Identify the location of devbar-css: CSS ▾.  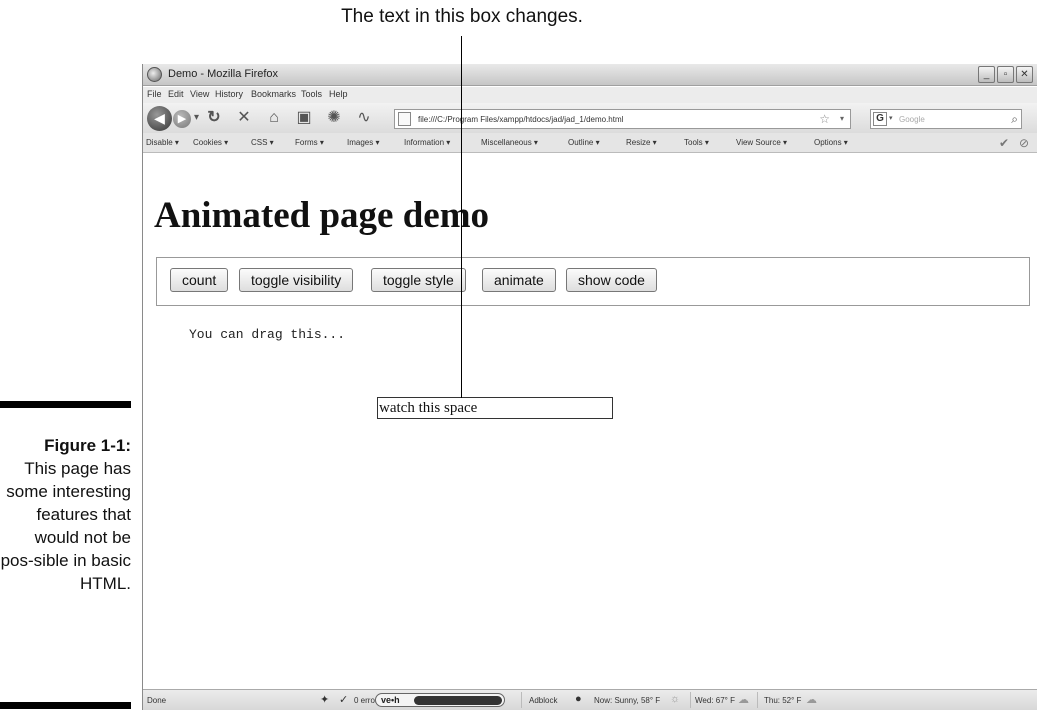
(262, 142).